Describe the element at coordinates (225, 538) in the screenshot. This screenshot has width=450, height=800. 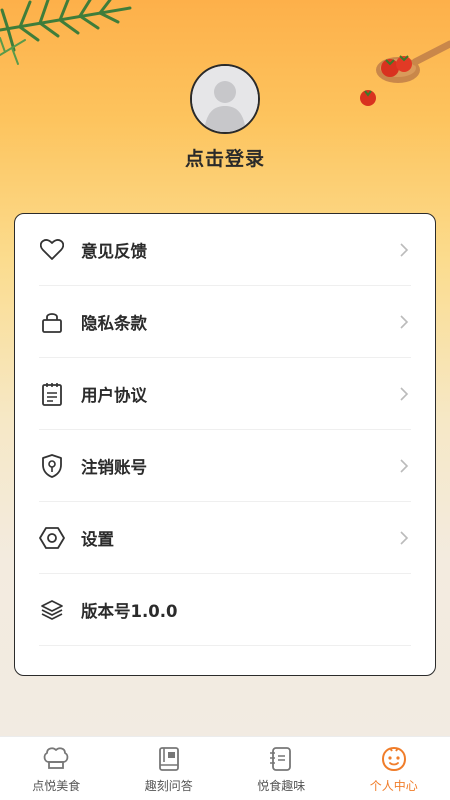
I see `menu-item-settings: 设置` at that location.